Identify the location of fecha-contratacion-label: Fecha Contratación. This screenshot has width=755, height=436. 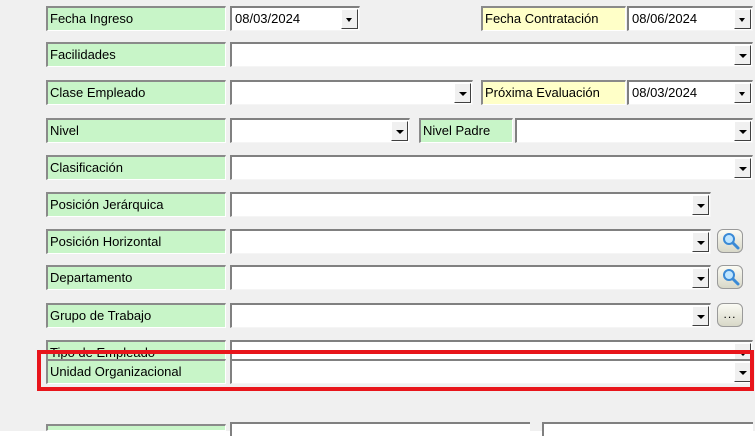
(553, 18).